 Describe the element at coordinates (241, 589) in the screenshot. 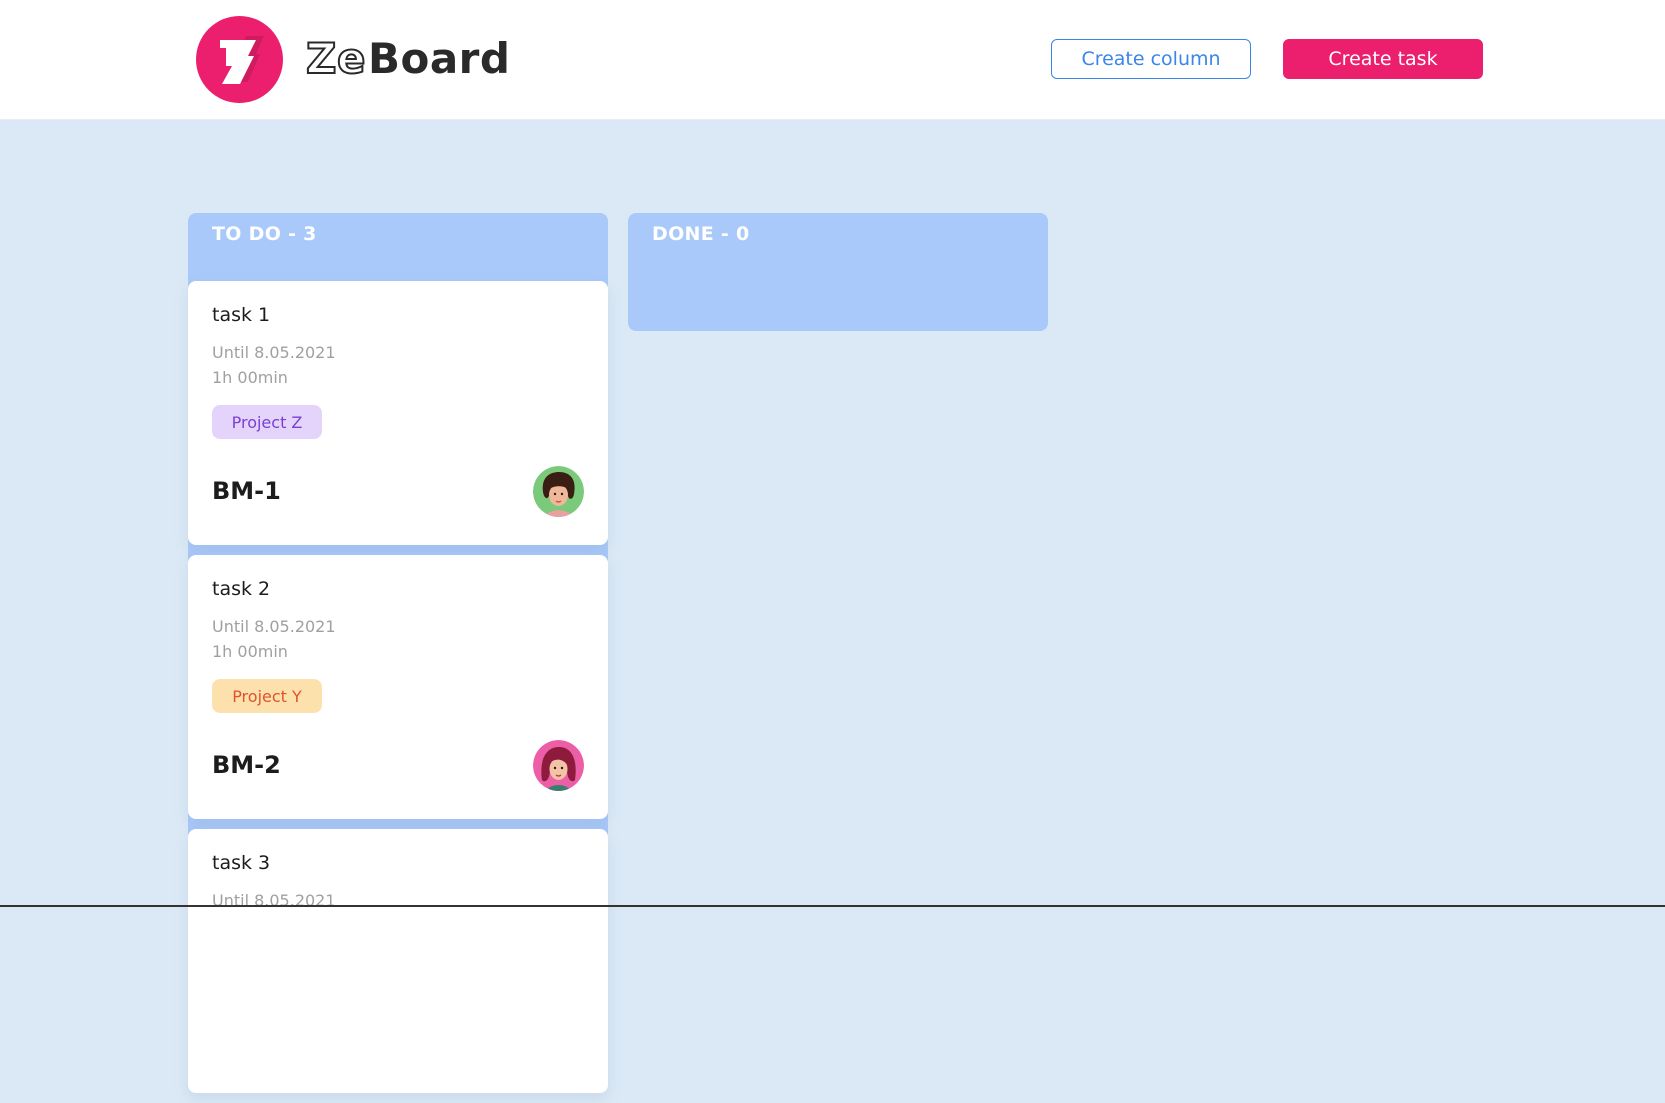

I see `task-title: task 2` at that location.